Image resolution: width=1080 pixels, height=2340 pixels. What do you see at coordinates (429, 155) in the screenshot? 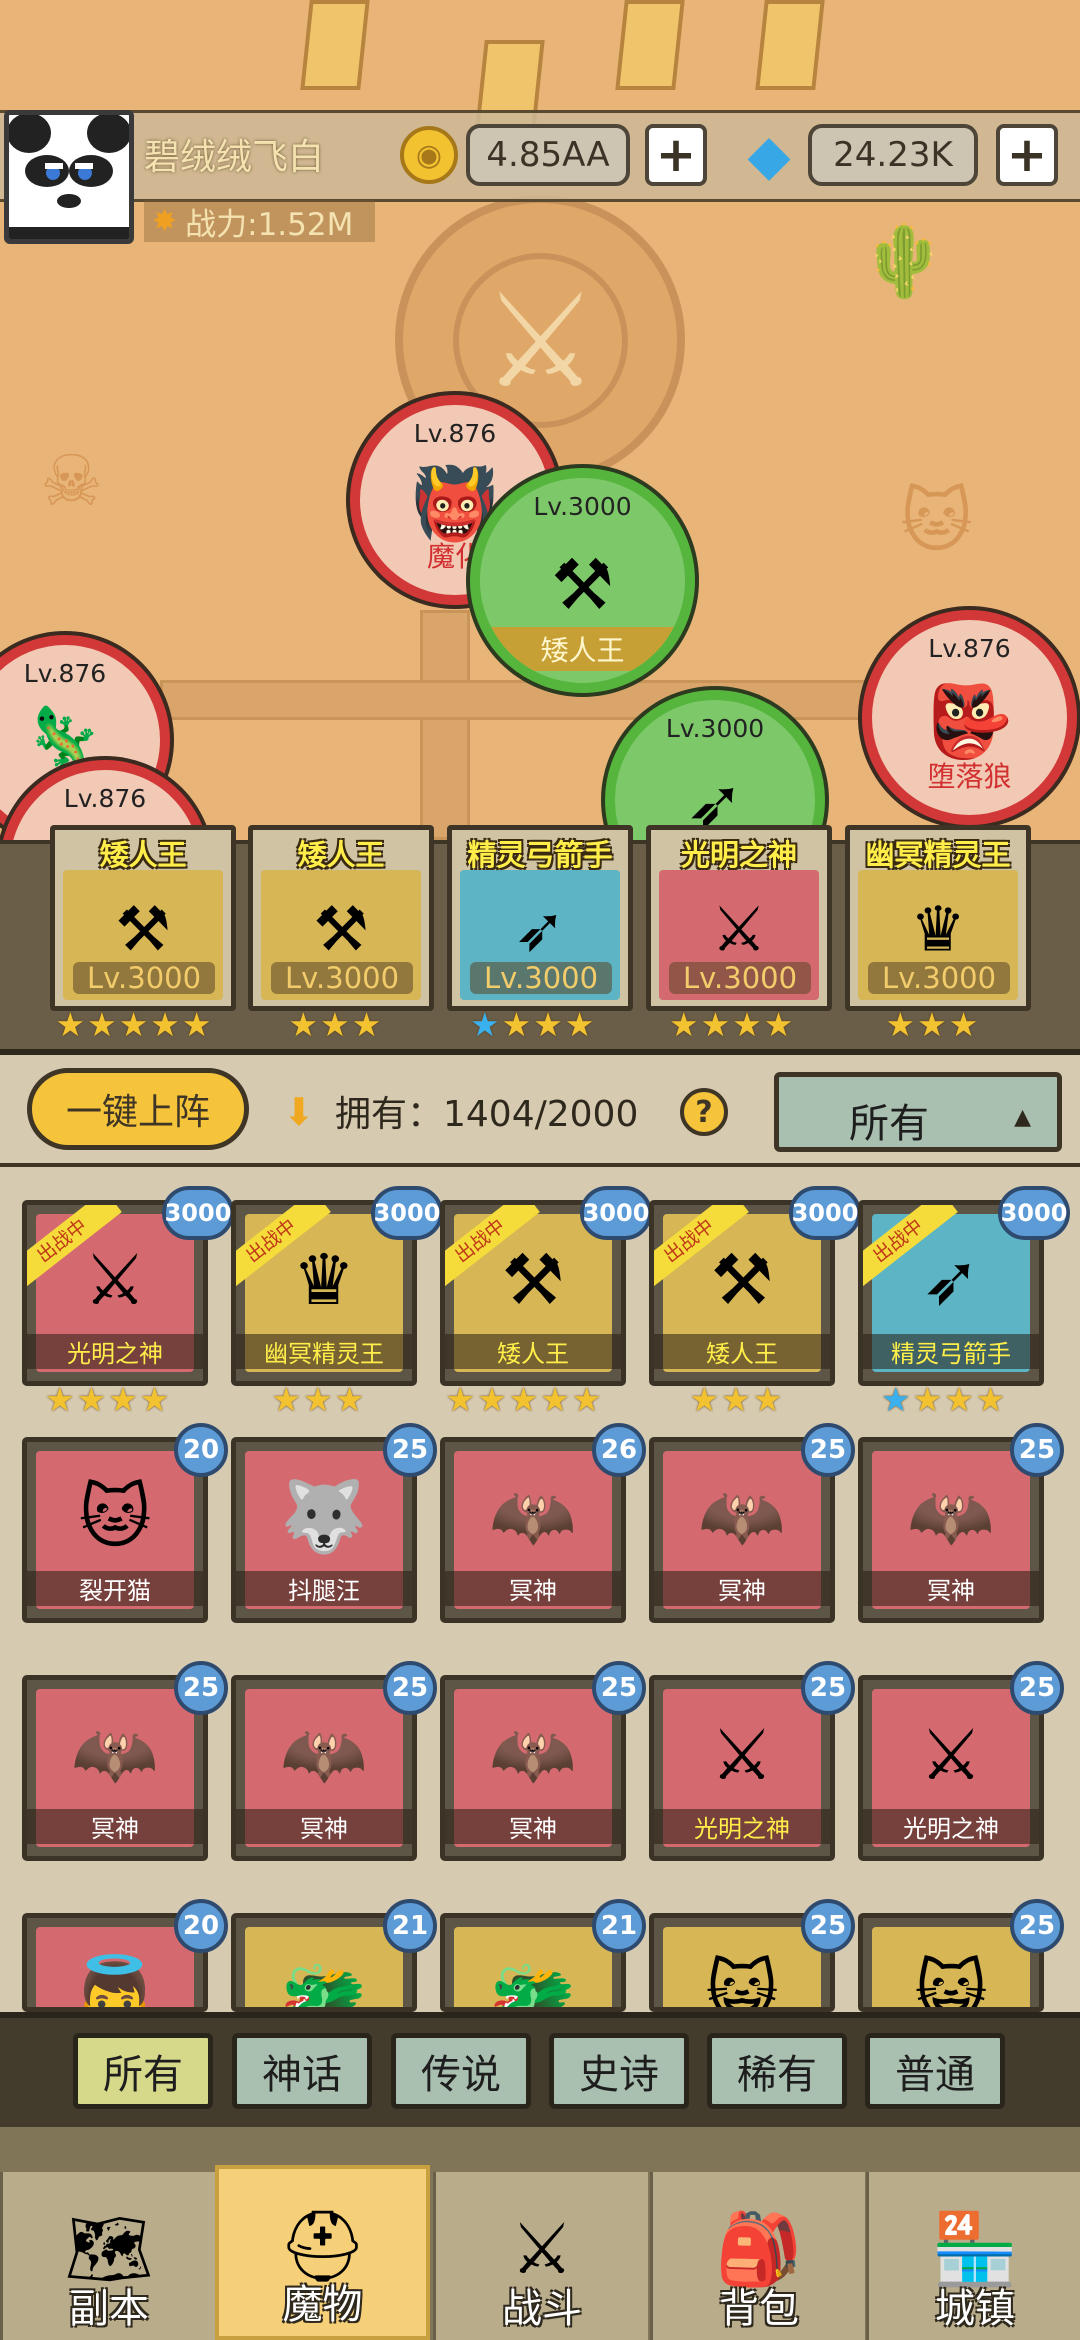
I see `gold-coin-icon: ◉` at bounding box center [429, 155].